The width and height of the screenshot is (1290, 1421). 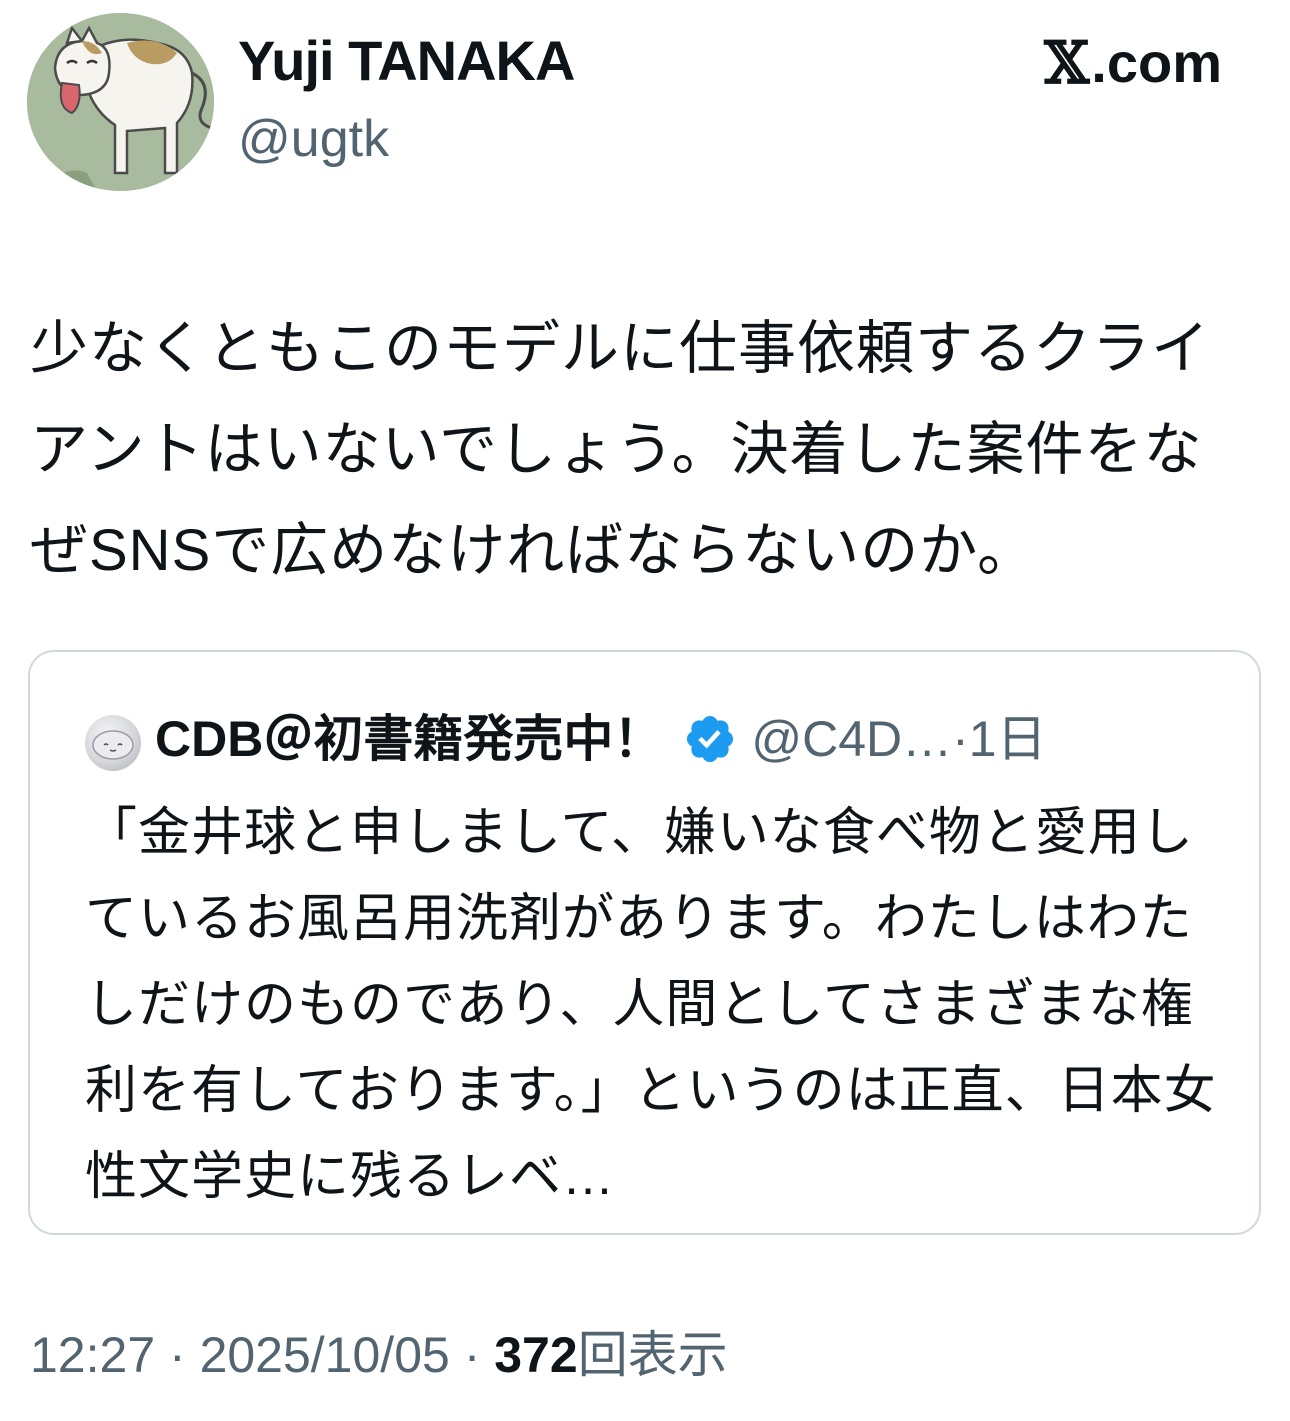 I want to click on cat-avatar-icon, so click(x=120, y=102).